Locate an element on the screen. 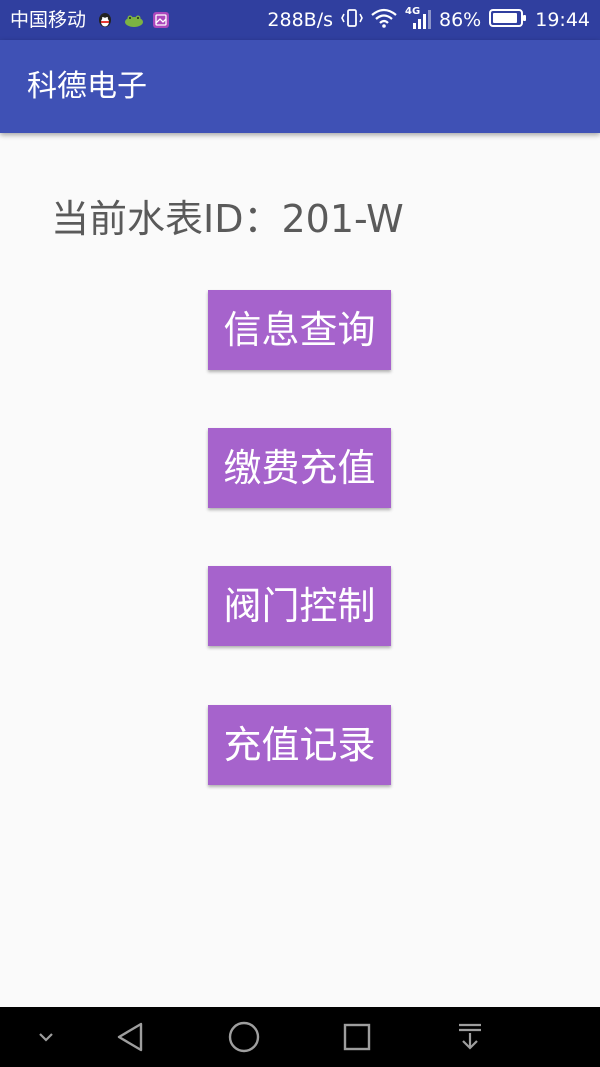 This screenshot has width=600, height=1067. wifi-icon is located at coordinates (384, 20).